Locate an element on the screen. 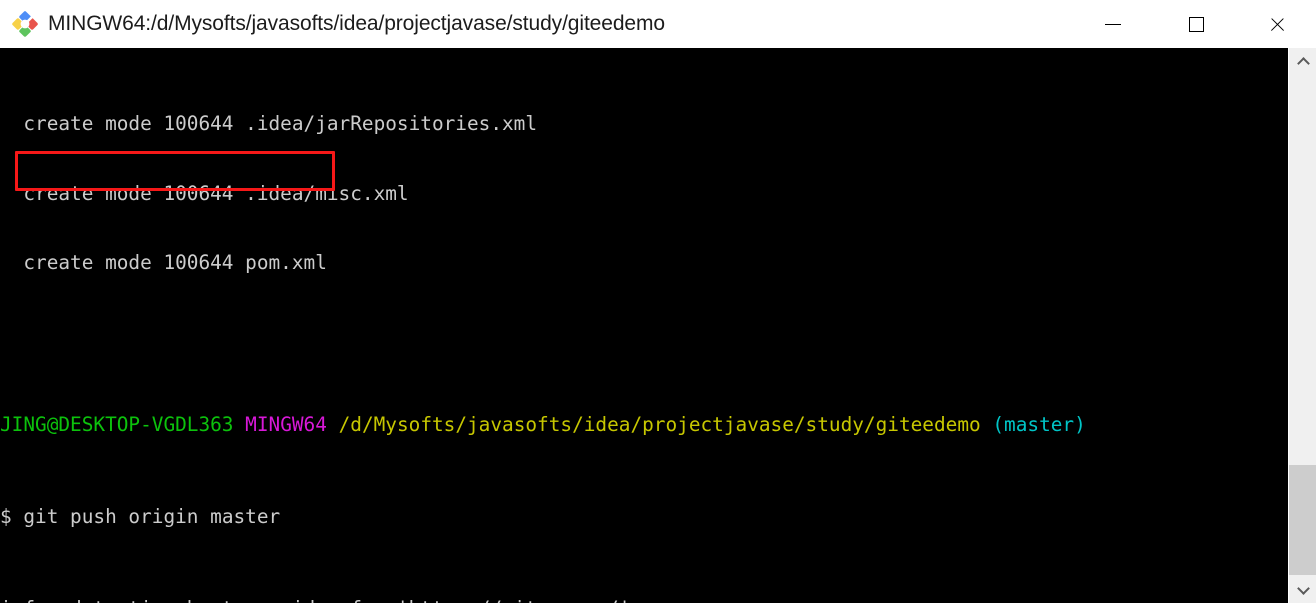  close-button is located at coordinates (1277, 24).